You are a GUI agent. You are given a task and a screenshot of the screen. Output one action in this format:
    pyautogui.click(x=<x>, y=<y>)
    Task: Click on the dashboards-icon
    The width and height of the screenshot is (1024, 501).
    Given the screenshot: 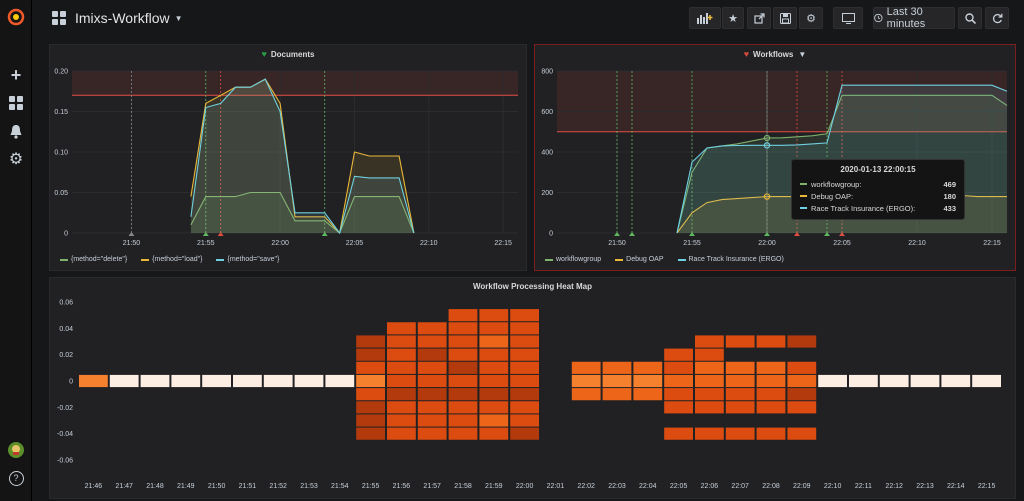 What is the action you would take?
    pyautogui.click(x=16, y=103)
    